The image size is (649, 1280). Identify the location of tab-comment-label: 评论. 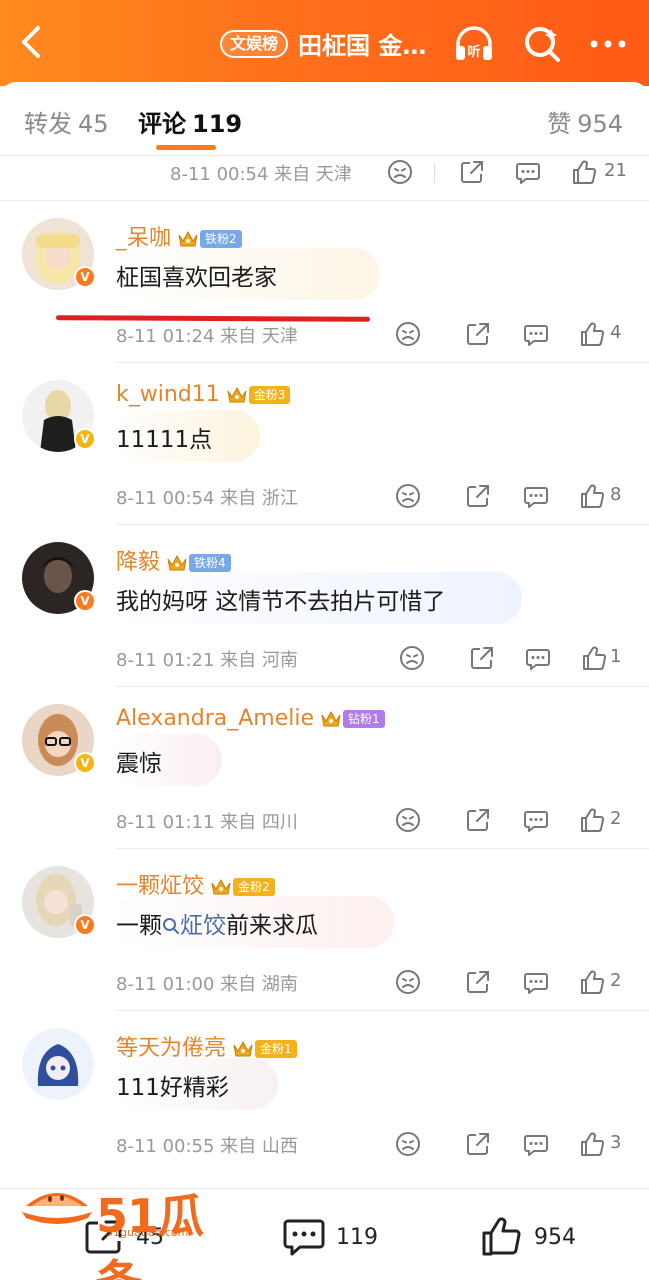
(162, 124).